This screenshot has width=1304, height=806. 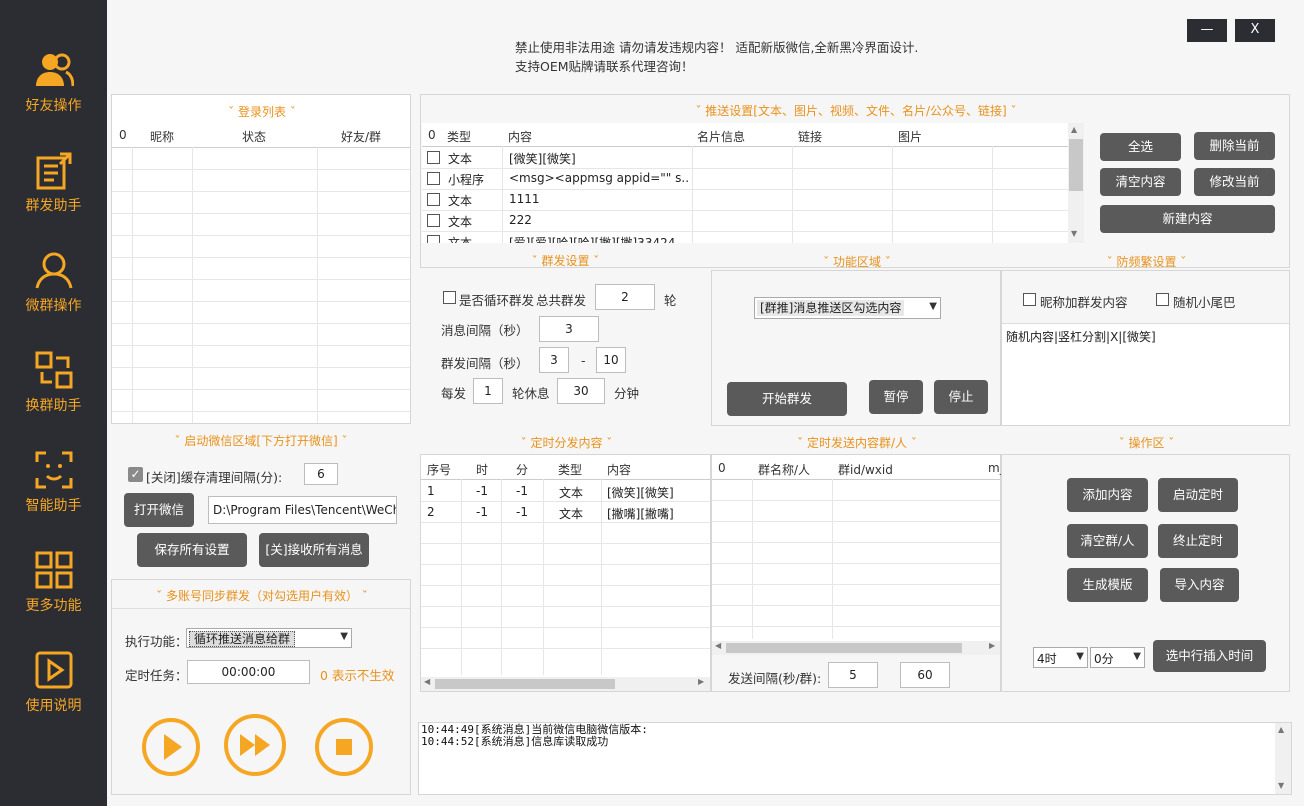 What do you see at coordinates (865, 469) in the screenshot?
I see `target-header-id: 群id/wxid` at bounding box center [865, 469].